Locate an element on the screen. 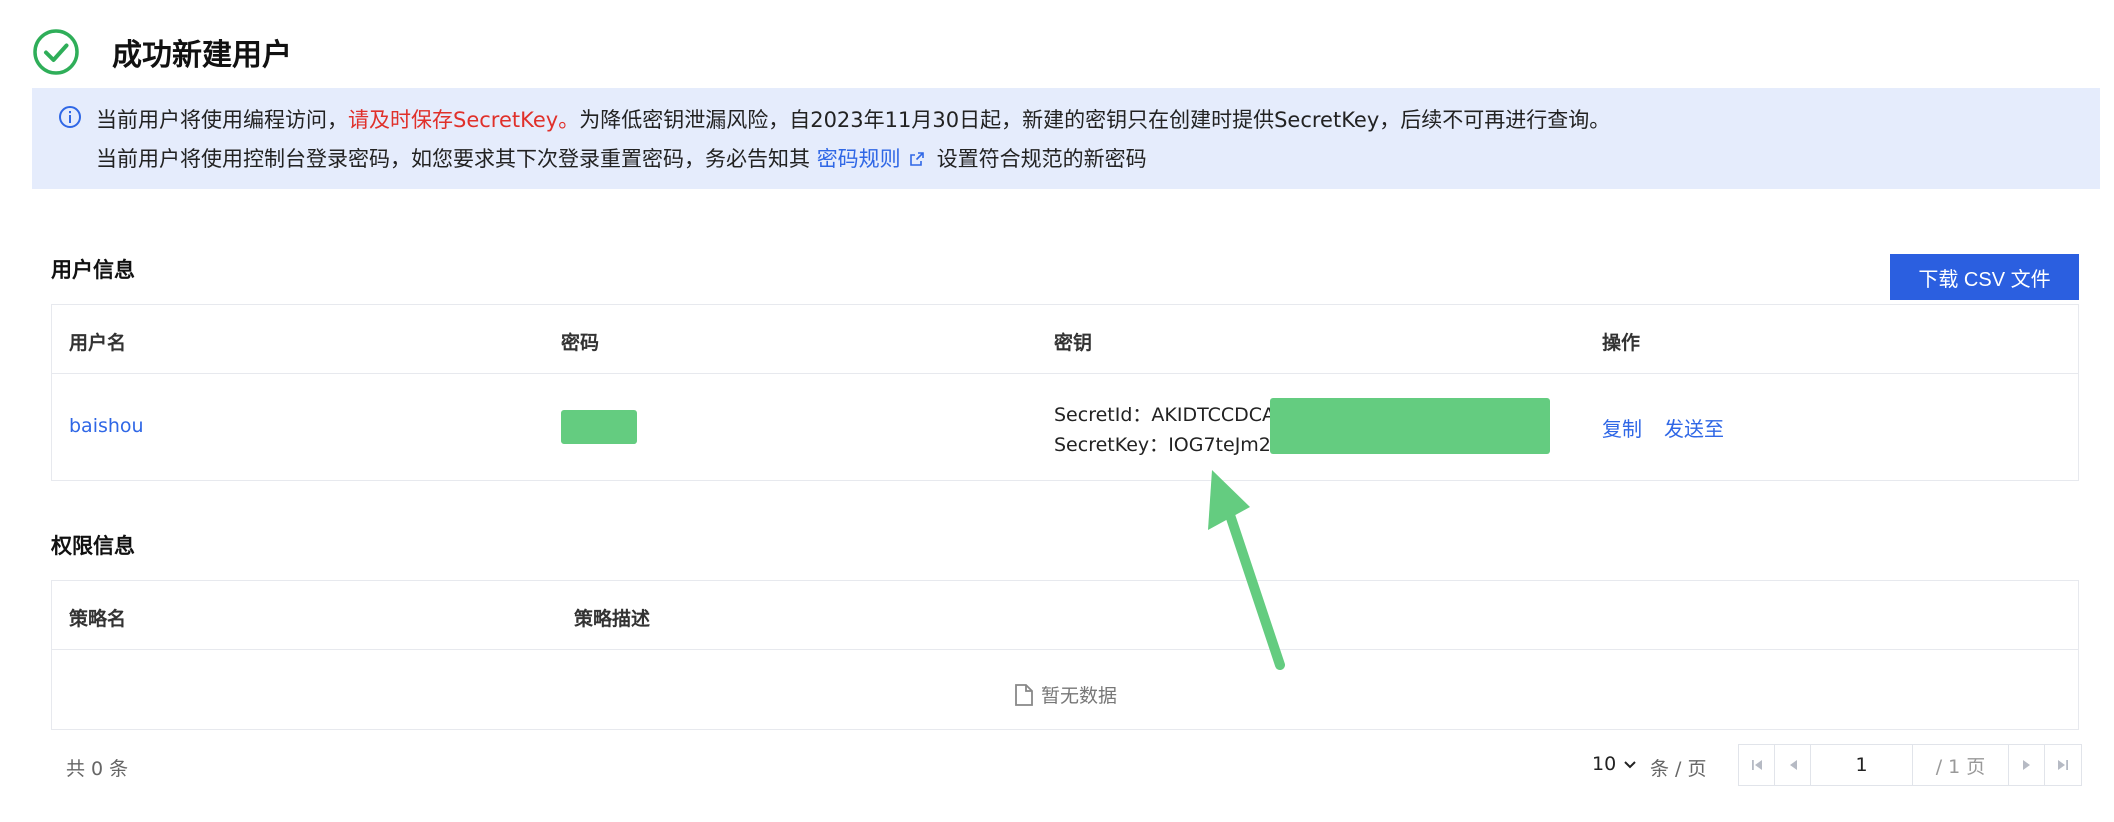 This screenshot has width=2114, height=822. next-page-icon is located at coordinates (2026, 765).